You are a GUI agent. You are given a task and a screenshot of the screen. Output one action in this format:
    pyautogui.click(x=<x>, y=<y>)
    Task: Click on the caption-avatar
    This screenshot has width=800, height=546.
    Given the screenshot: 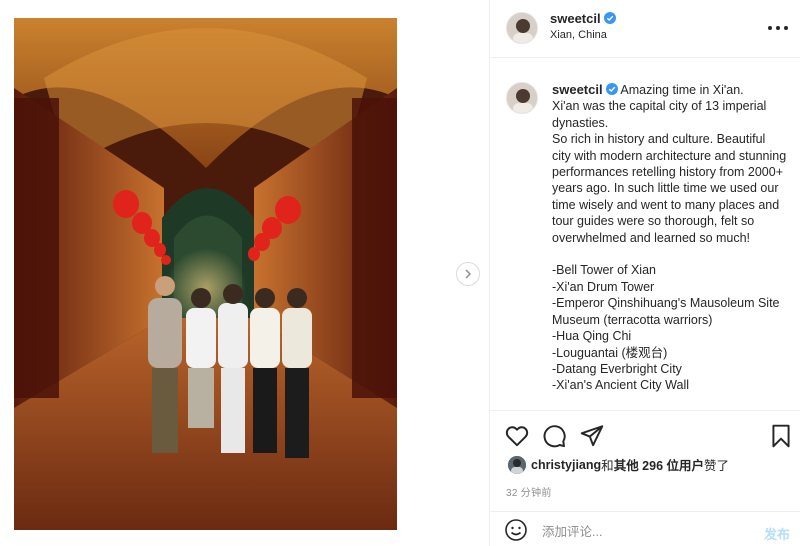 What is the action you would take?
    pyautogui.click(x=522, y=98)
    